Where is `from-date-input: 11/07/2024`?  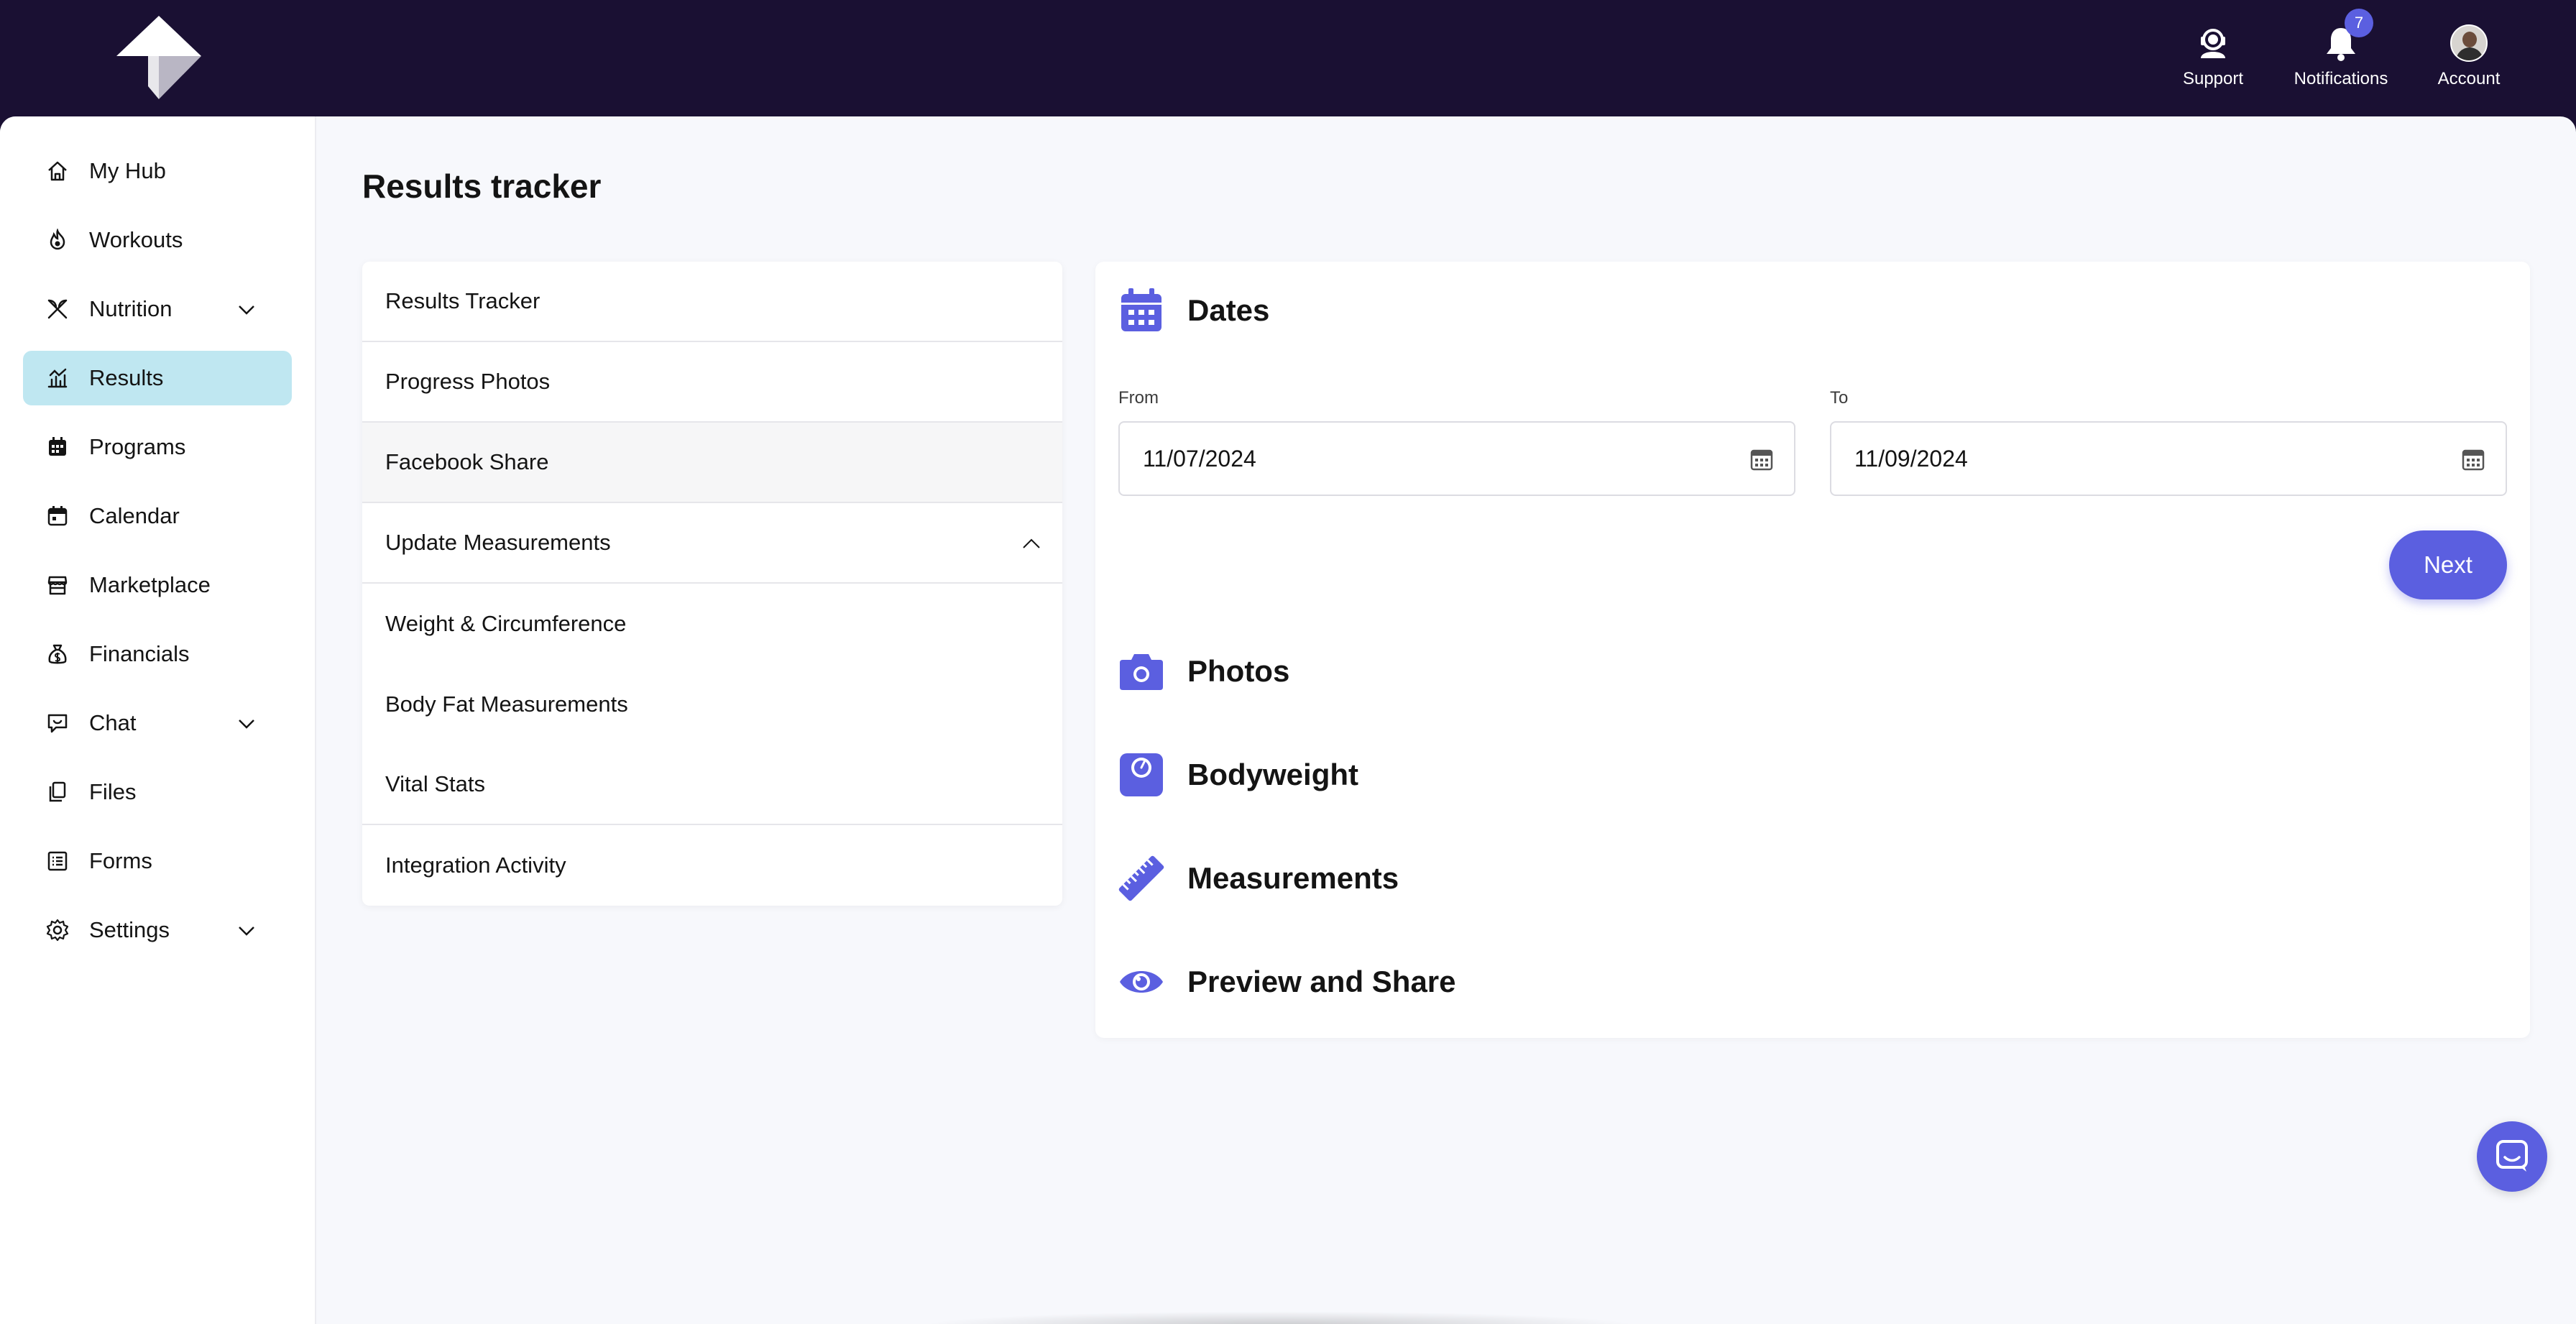
from-date-input: 11/07/2024 is located at coordinates (1456, 458).